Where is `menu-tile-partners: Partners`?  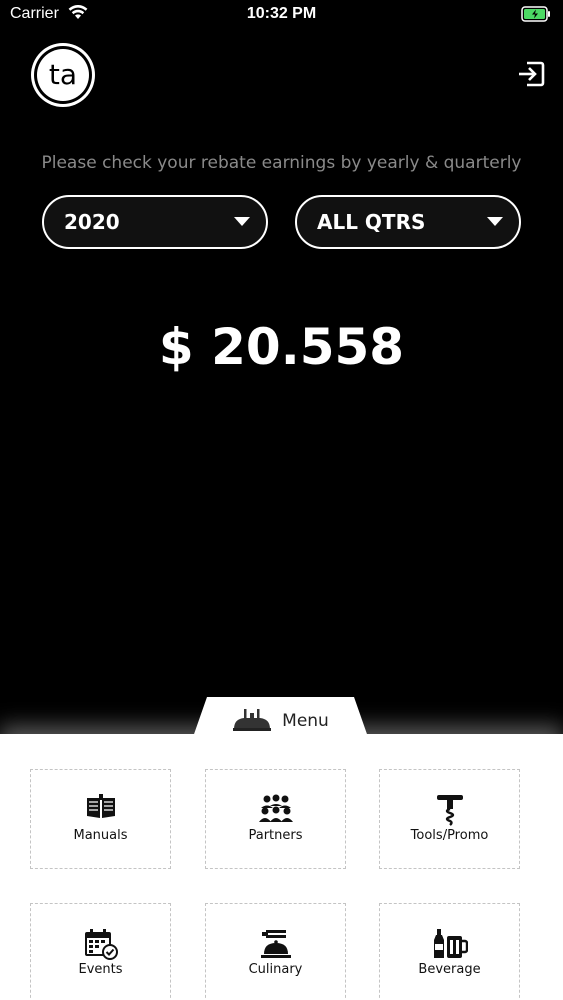
menu-tile-partners: Partners is located at coordinates (275, 819).